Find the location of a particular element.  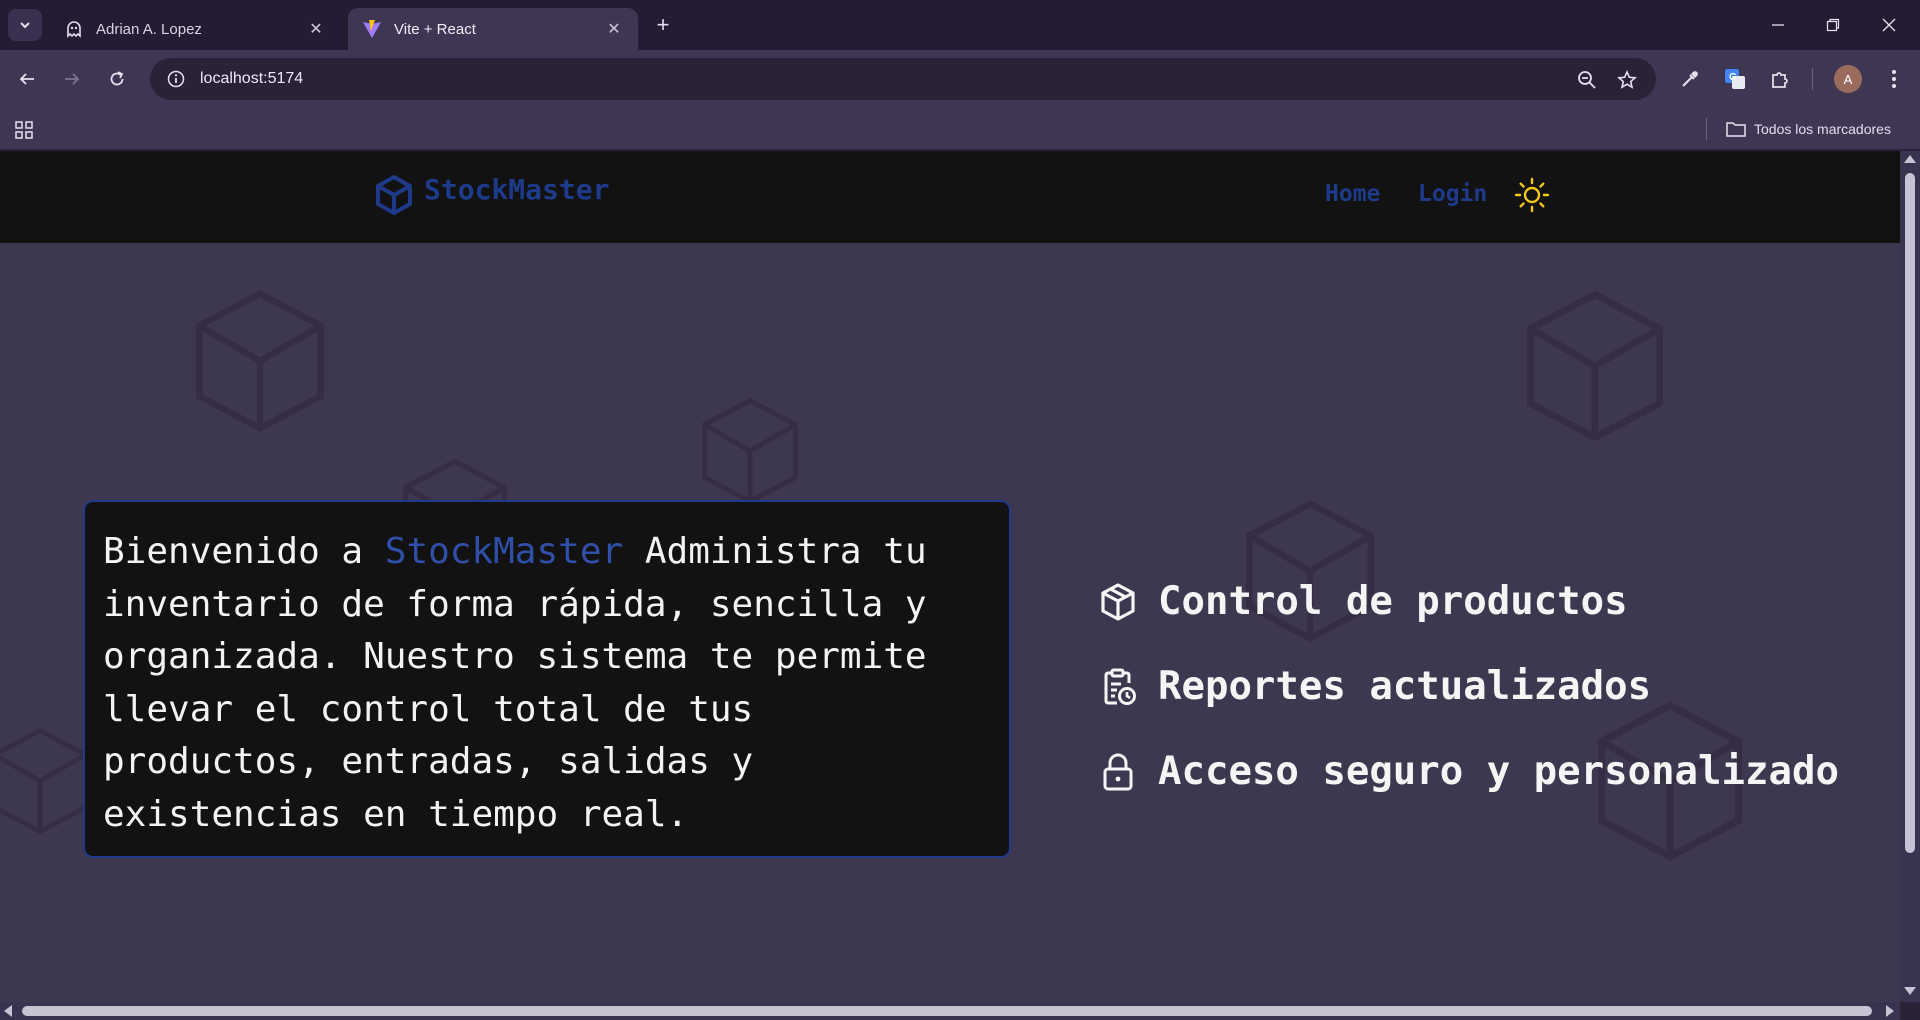

feature-item: Reportes actualizados is located at coordinates (1373, 686).